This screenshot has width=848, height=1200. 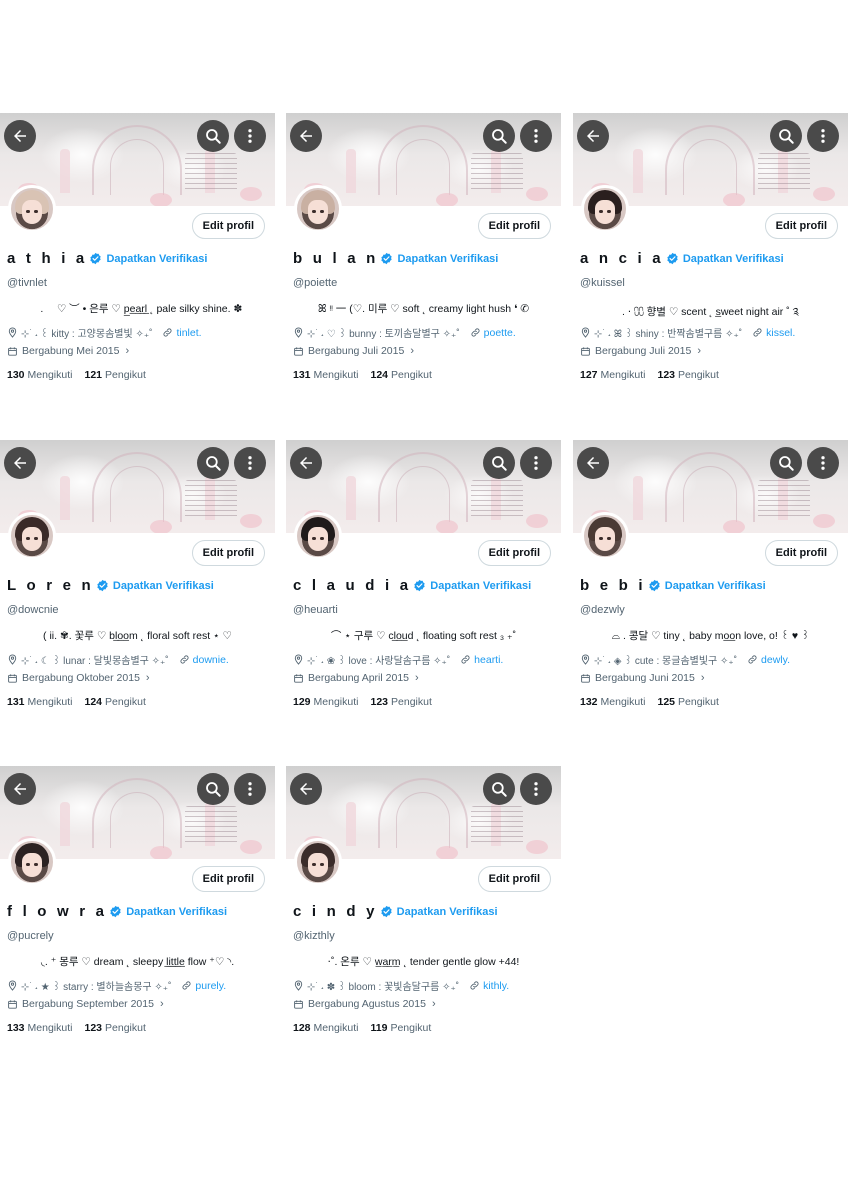 I want to click on display-name: c i n d y, so click(x=335, y=911).